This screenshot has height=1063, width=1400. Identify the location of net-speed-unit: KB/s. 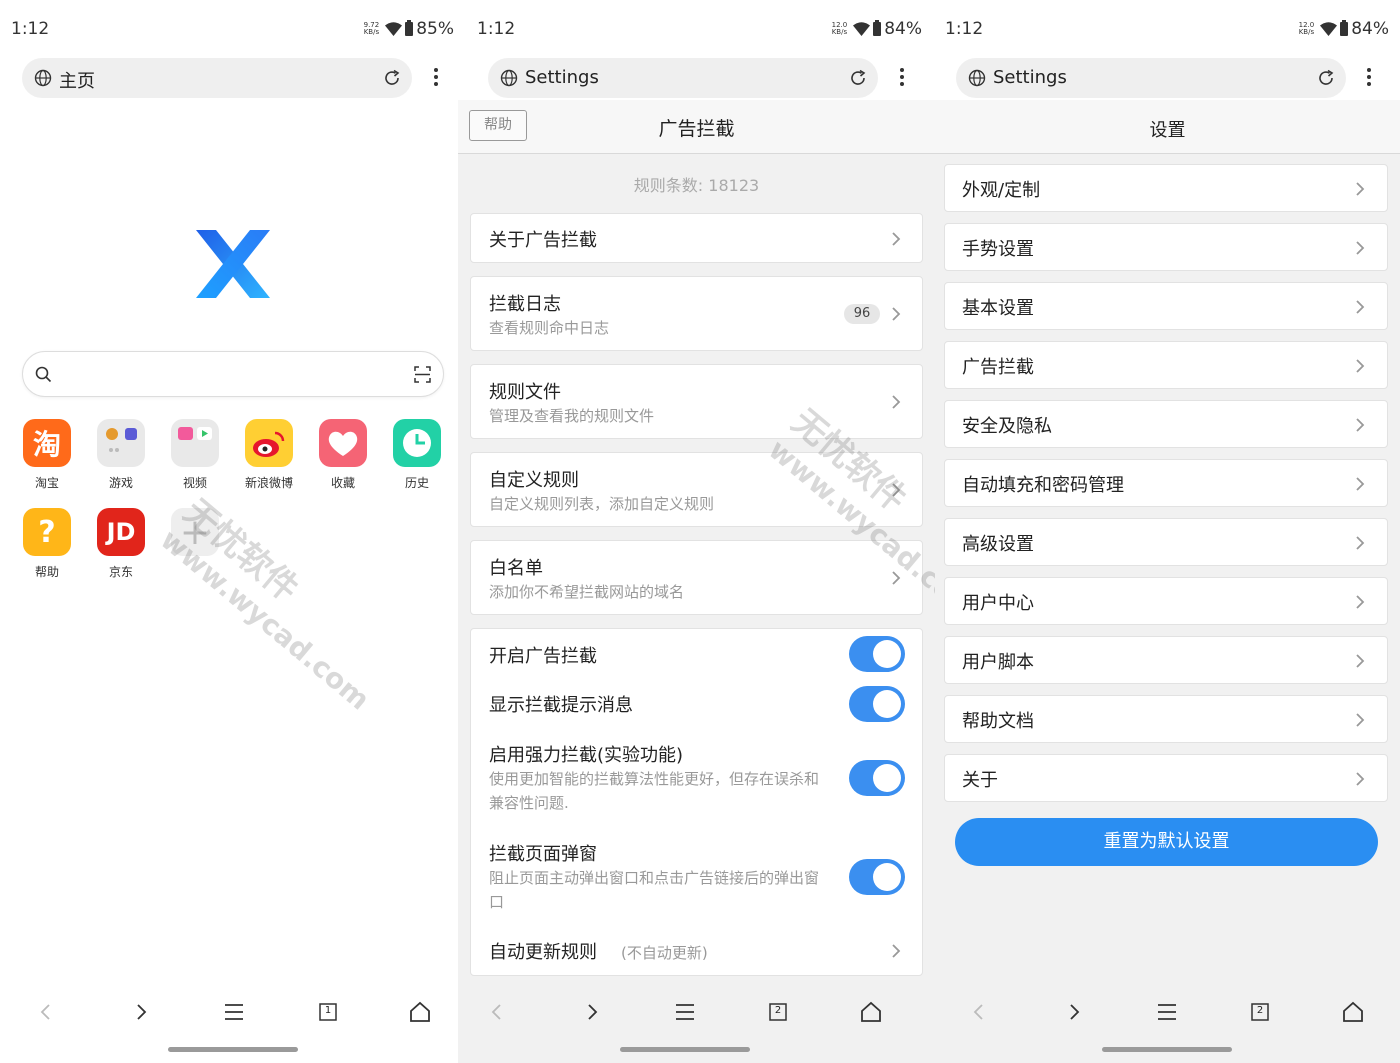
(1306, 32).